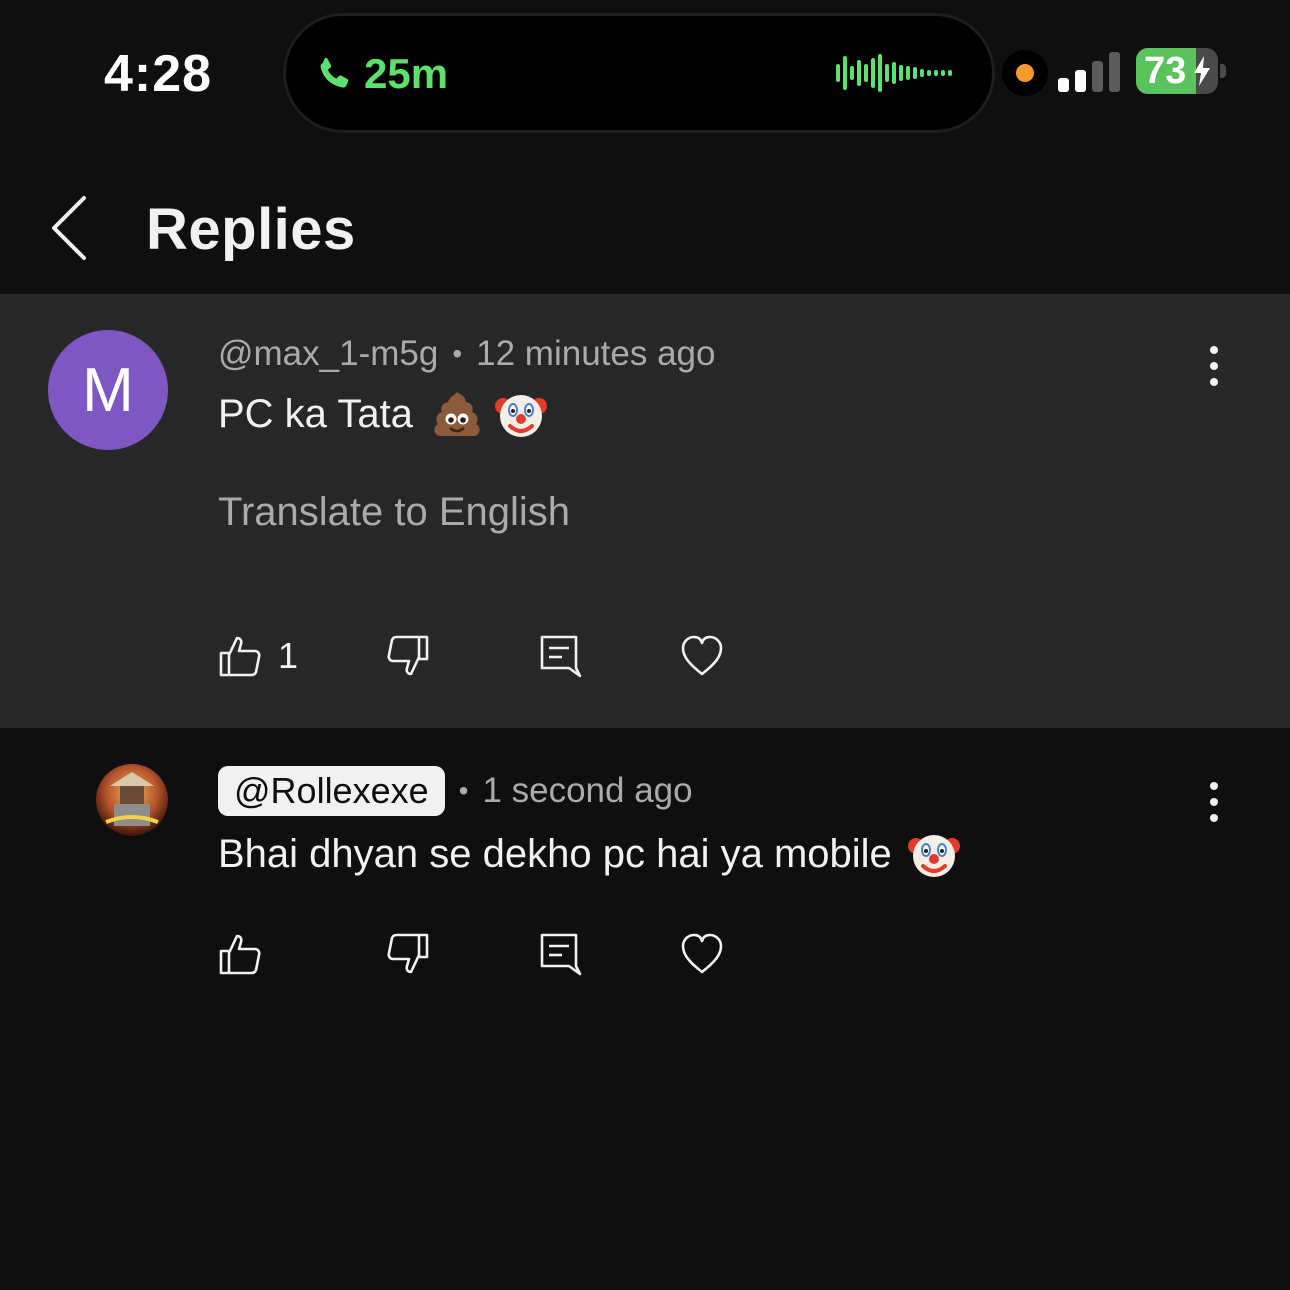 This screenshot has height=1290, width=1290. I want to click on comment-body: Bhai dhyan se dekho pc hai ya mobile, so click(555, 853).